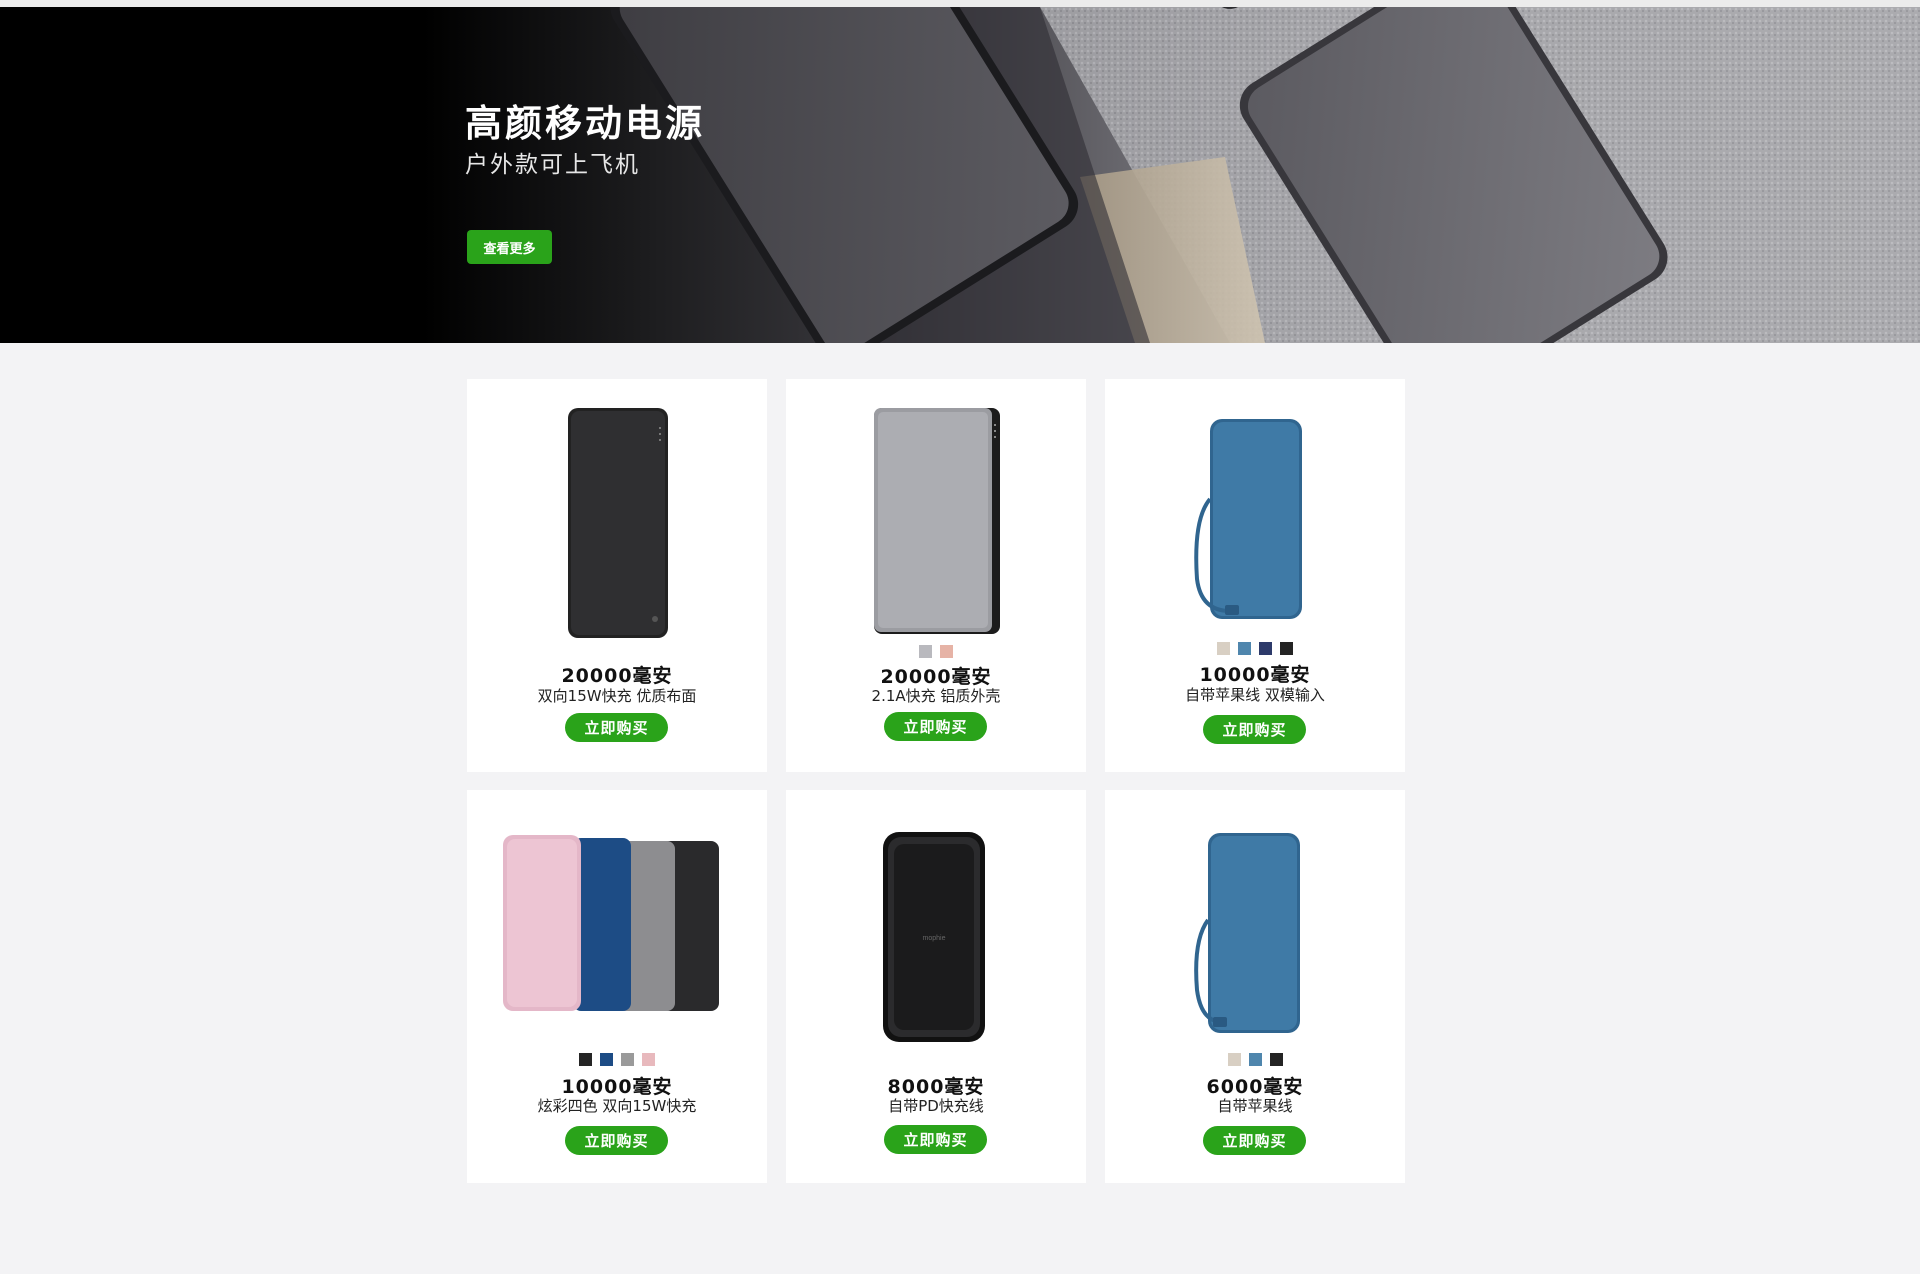 Image resolution: width=1920 pixels, height=1274 pixels. What do you see at coordinates (936, 696) in the screenshot?
I see `product-description: 2.1A快充 铝质外壳` at bounding box center [936, 696].